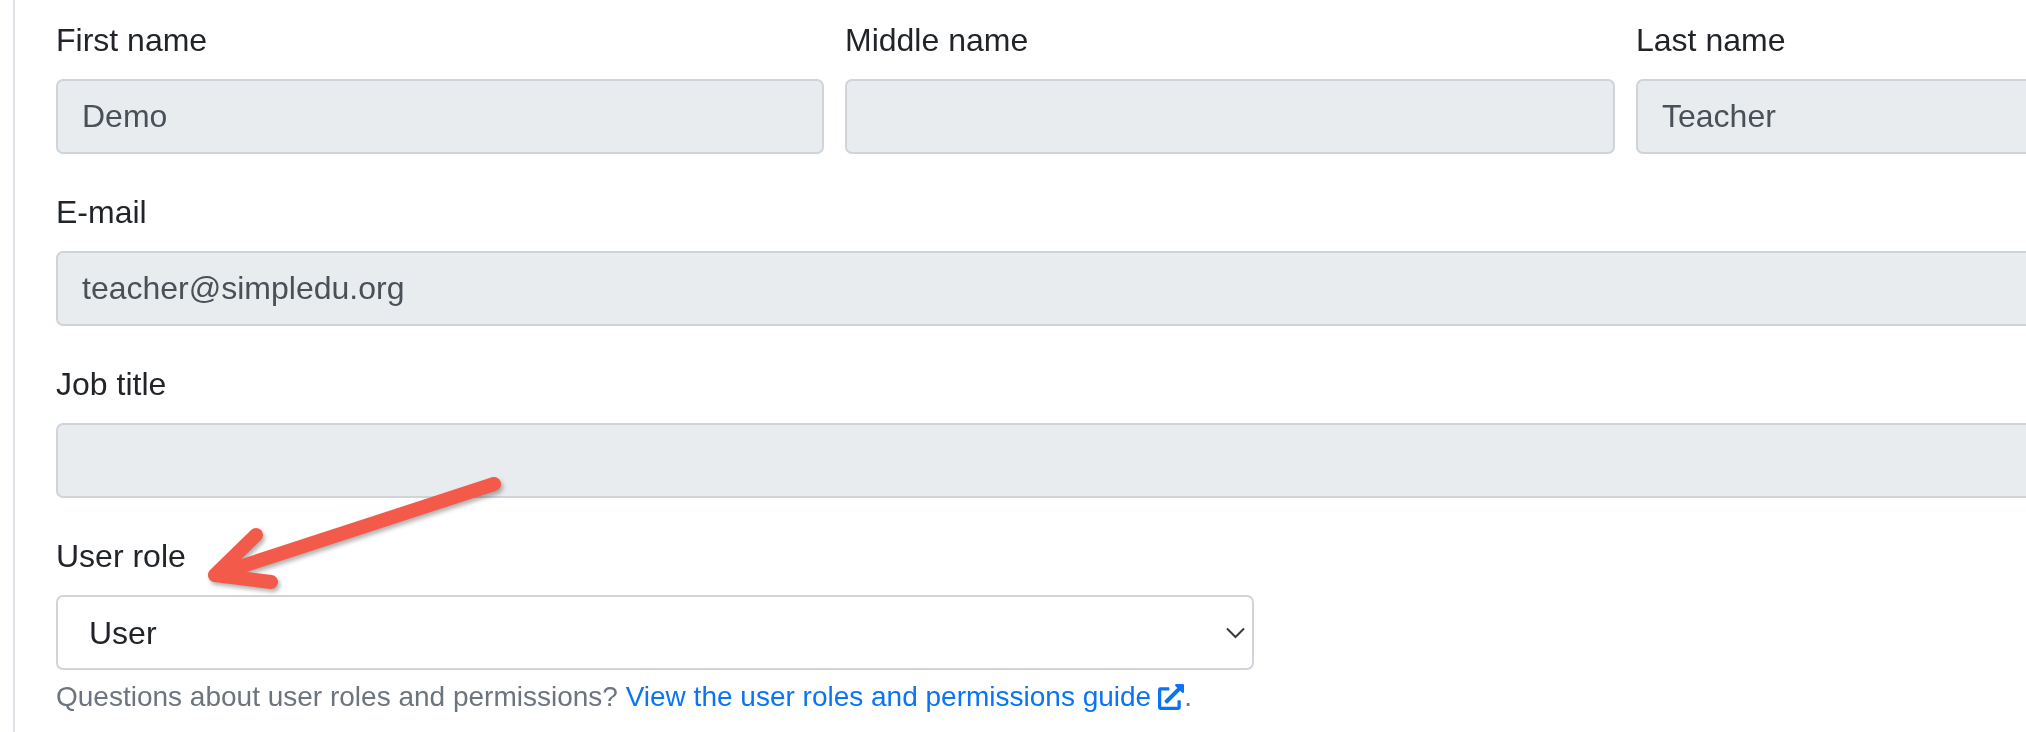 This screenshot has height=732, width=2026. I want to click on field-label: E-mail, so click(101, 212).